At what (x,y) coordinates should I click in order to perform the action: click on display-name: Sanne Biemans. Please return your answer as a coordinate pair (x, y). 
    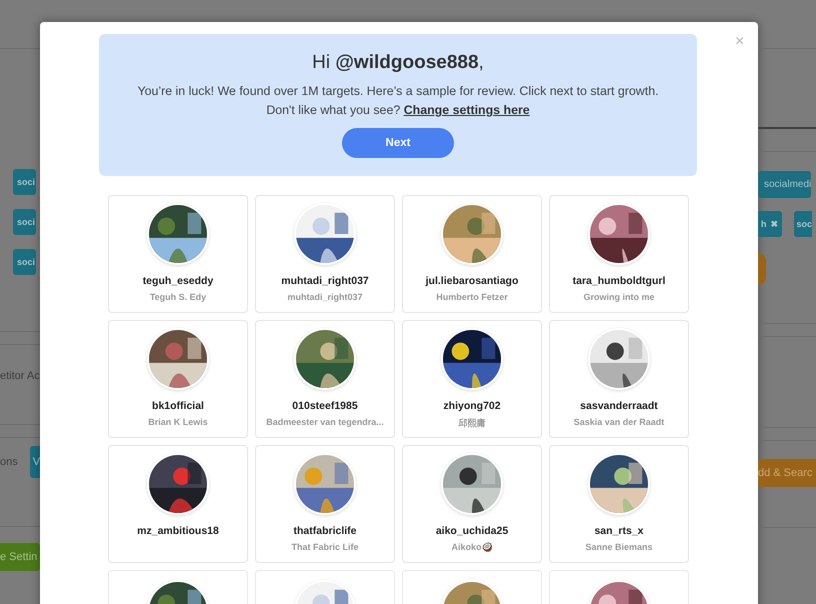
    Looking at the image, I should click on (619, 547).